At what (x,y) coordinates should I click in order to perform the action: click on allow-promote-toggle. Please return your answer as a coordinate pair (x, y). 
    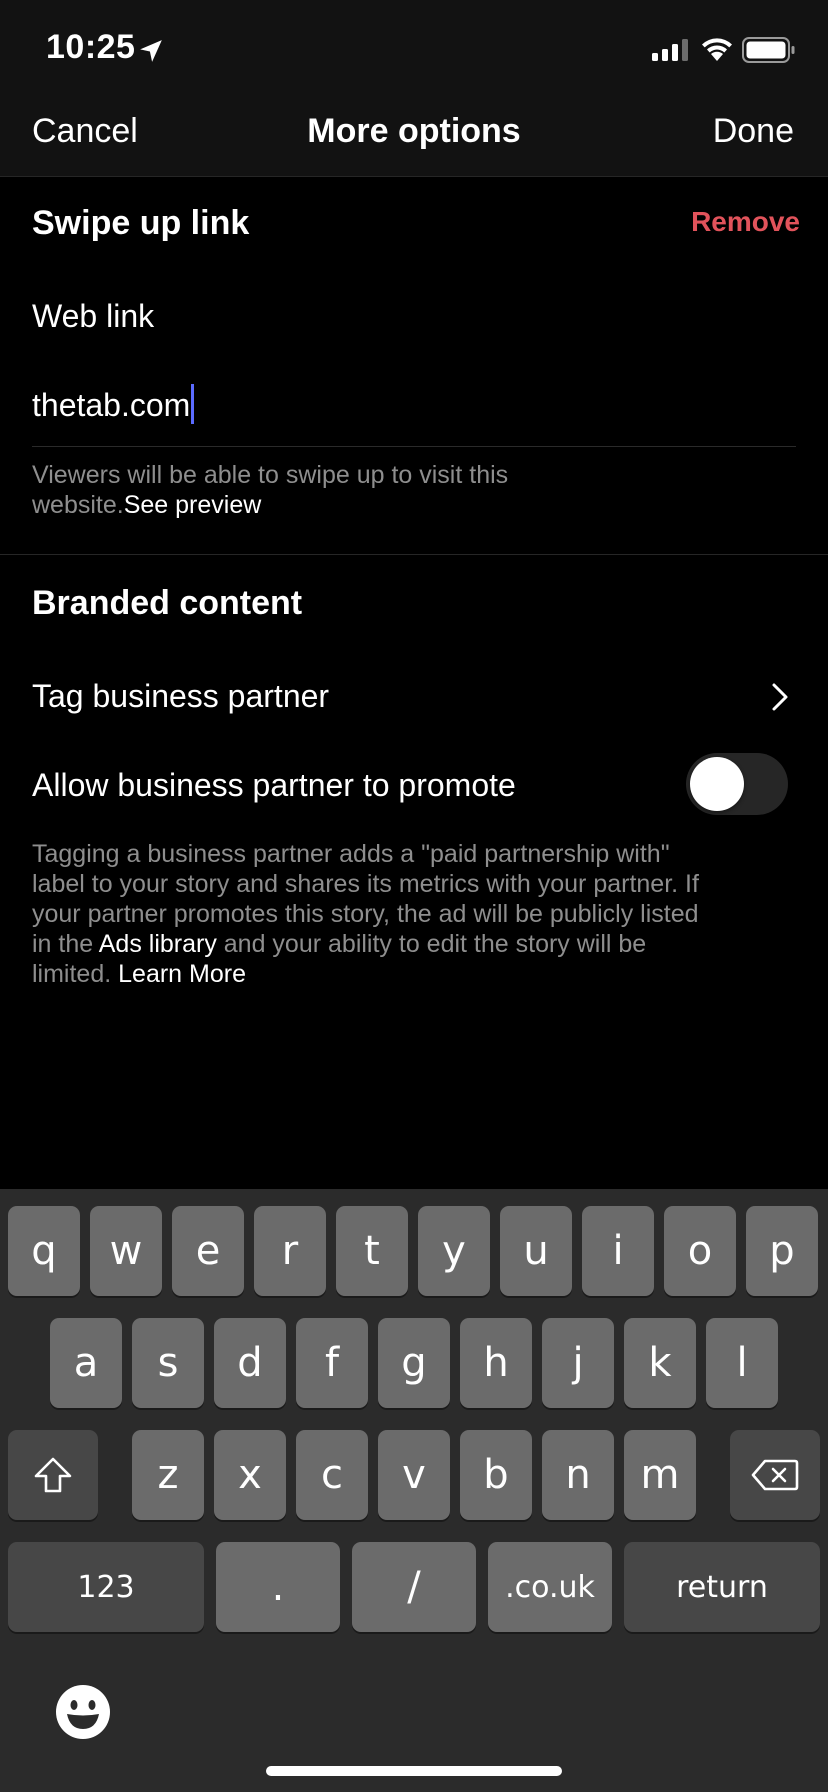
    Looking at the image, I should click on (737, 784).